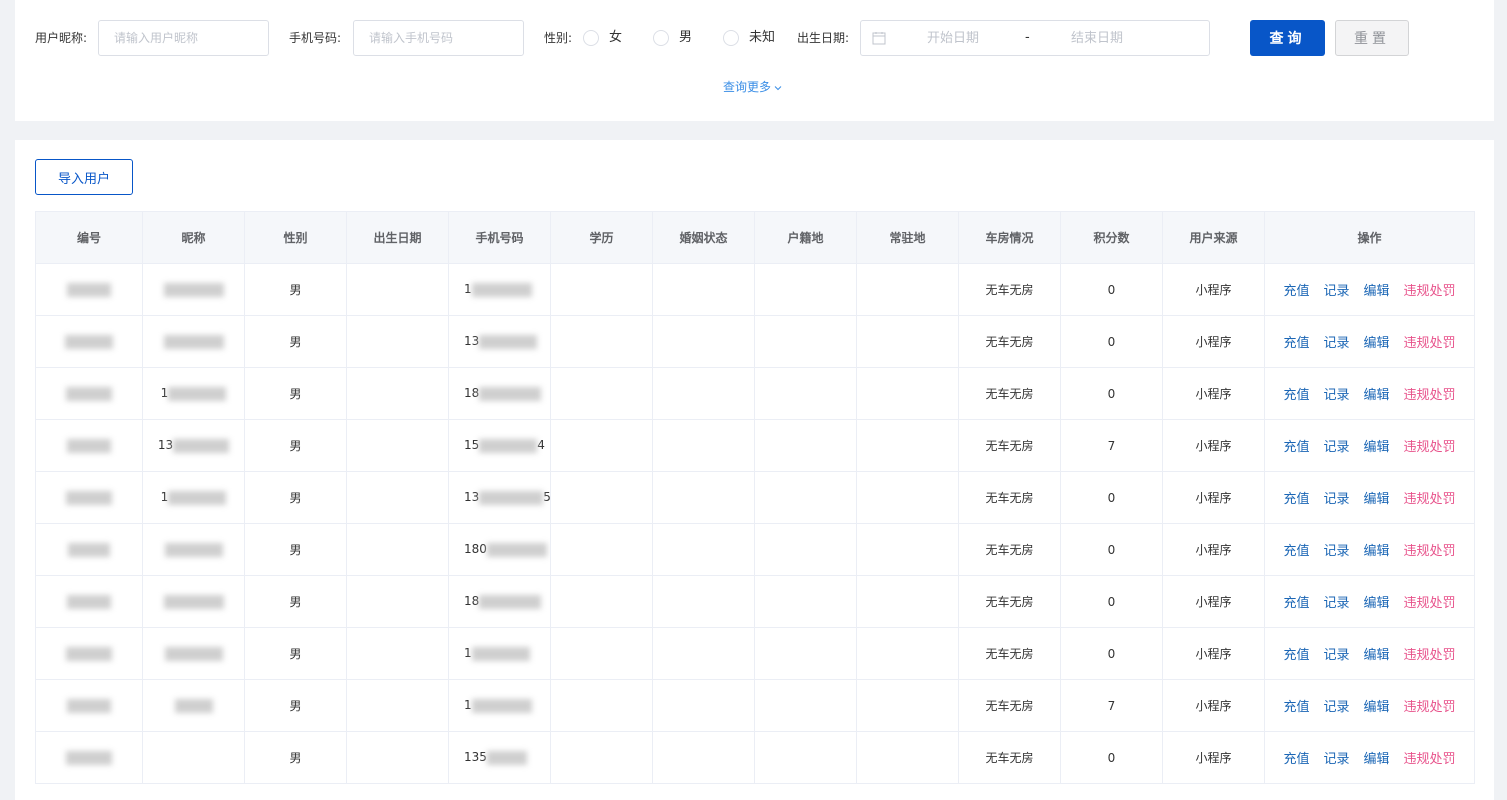  What do you see at coordinates (438, 38) in the screenshot?
I see `phone-input` at bounding box center [438, 38].